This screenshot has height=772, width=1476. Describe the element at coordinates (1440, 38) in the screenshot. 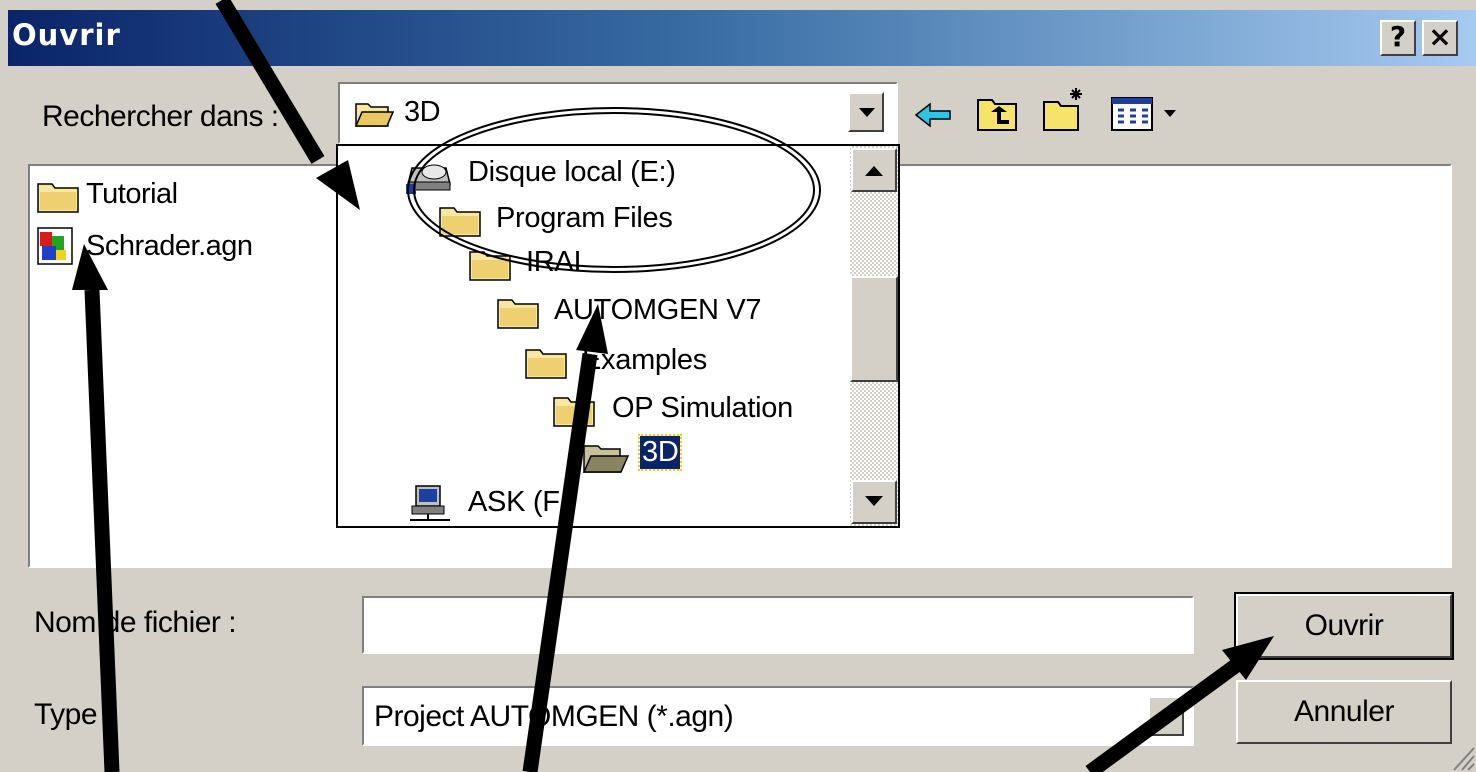

I see `close-button: ×` at that location.